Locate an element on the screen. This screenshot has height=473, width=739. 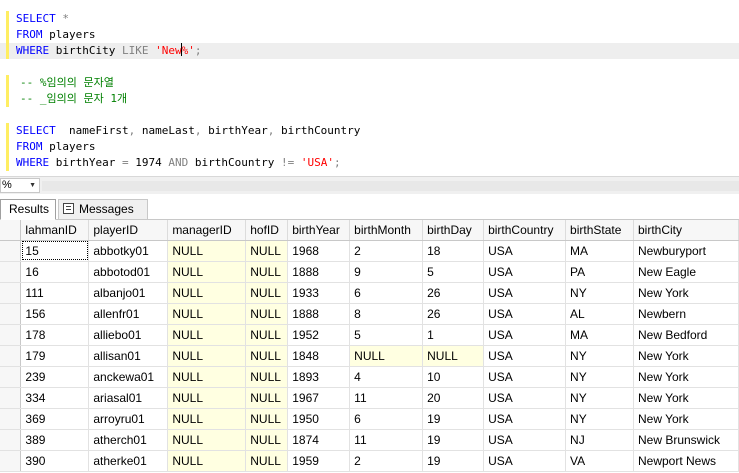
cell-birthday: 10 is located at coordinates (453, 377).